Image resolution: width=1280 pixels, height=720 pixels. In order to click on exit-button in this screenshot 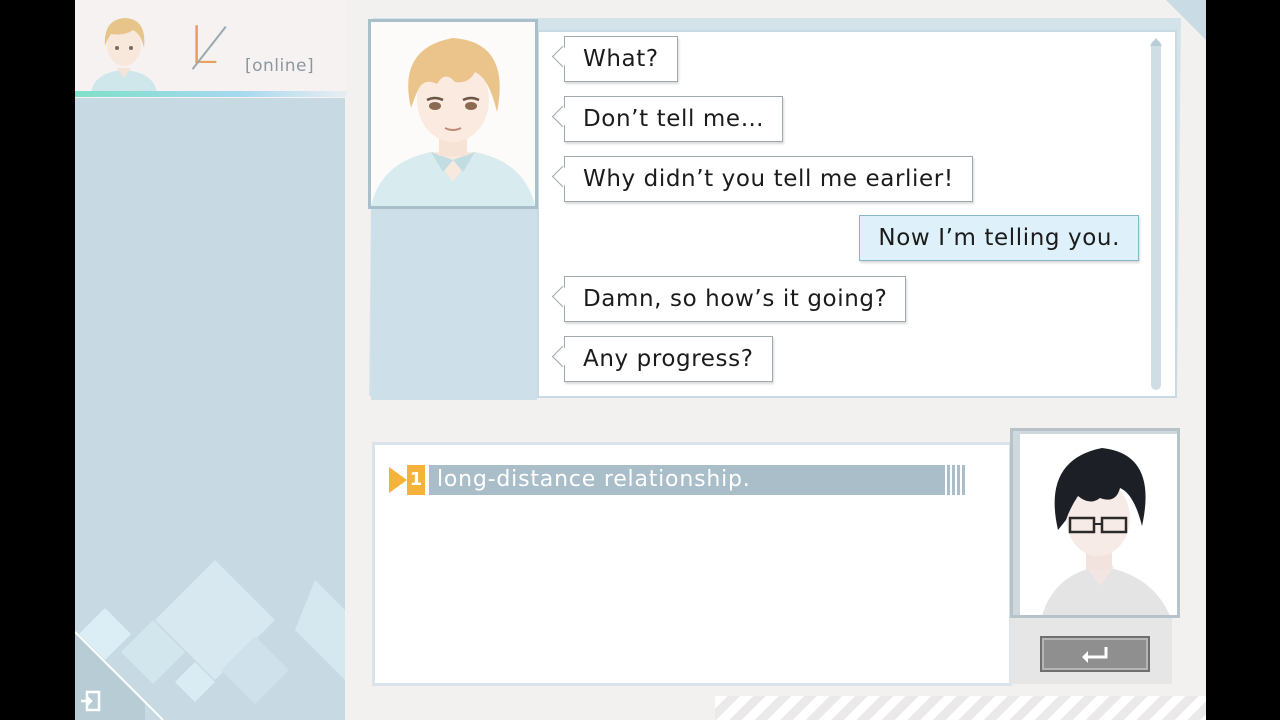, I will do `click(90, 701)`.